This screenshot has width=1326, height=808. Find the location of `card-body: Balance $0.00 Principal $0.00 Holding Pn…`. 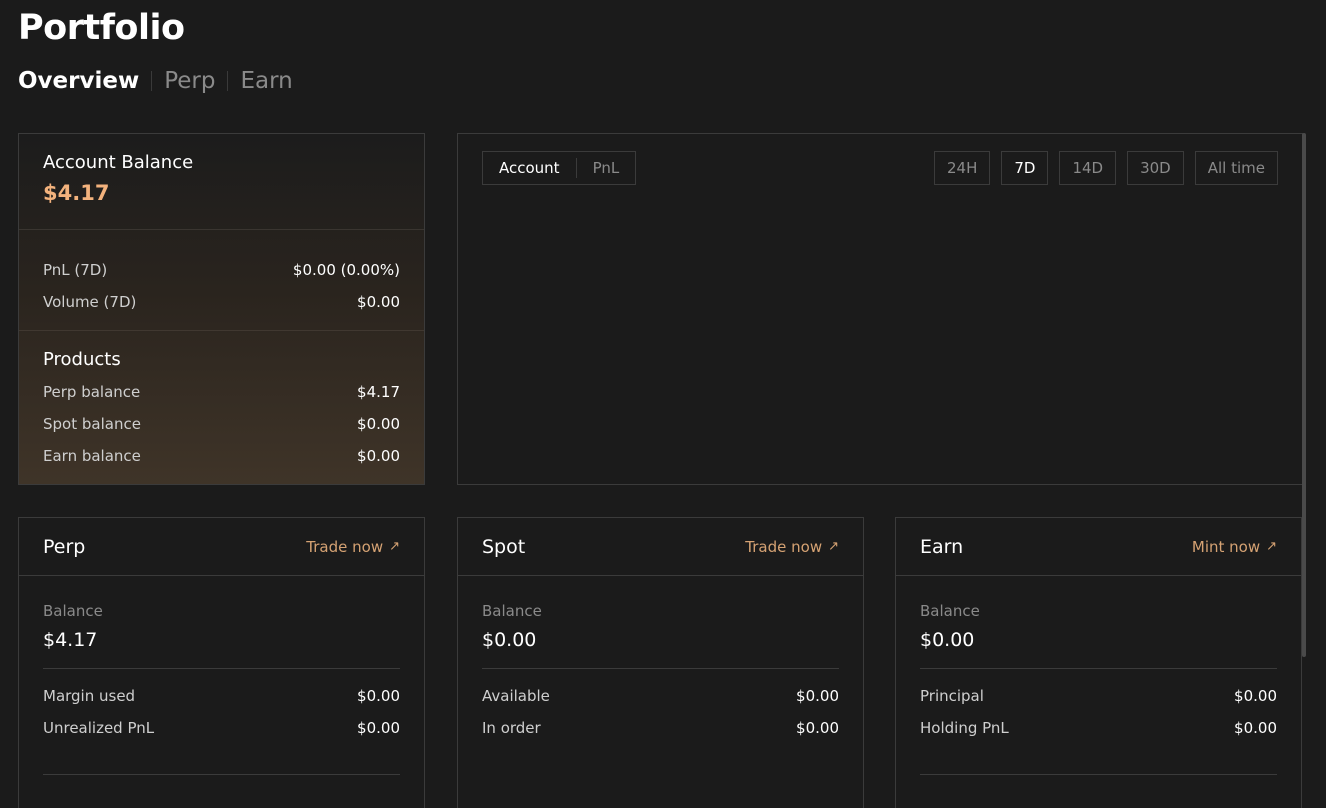

card-body: Balance $0.00 Principal $0.00 Holding Pn… is located at coordinates (1098, 675).